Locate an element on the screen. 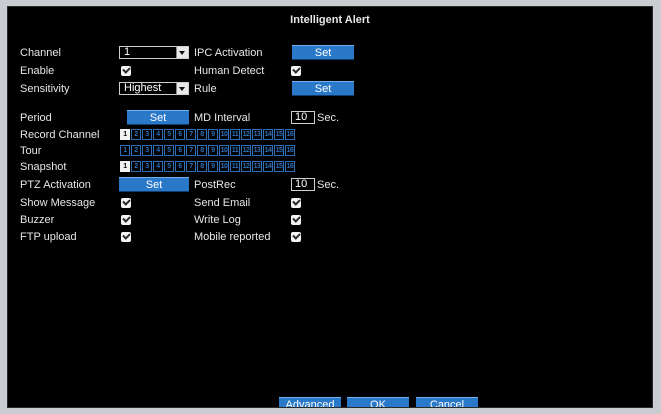 This screenshot has height=414, width=661. ftp-upload-label: FTP upload is located at coordinates (48, 237).